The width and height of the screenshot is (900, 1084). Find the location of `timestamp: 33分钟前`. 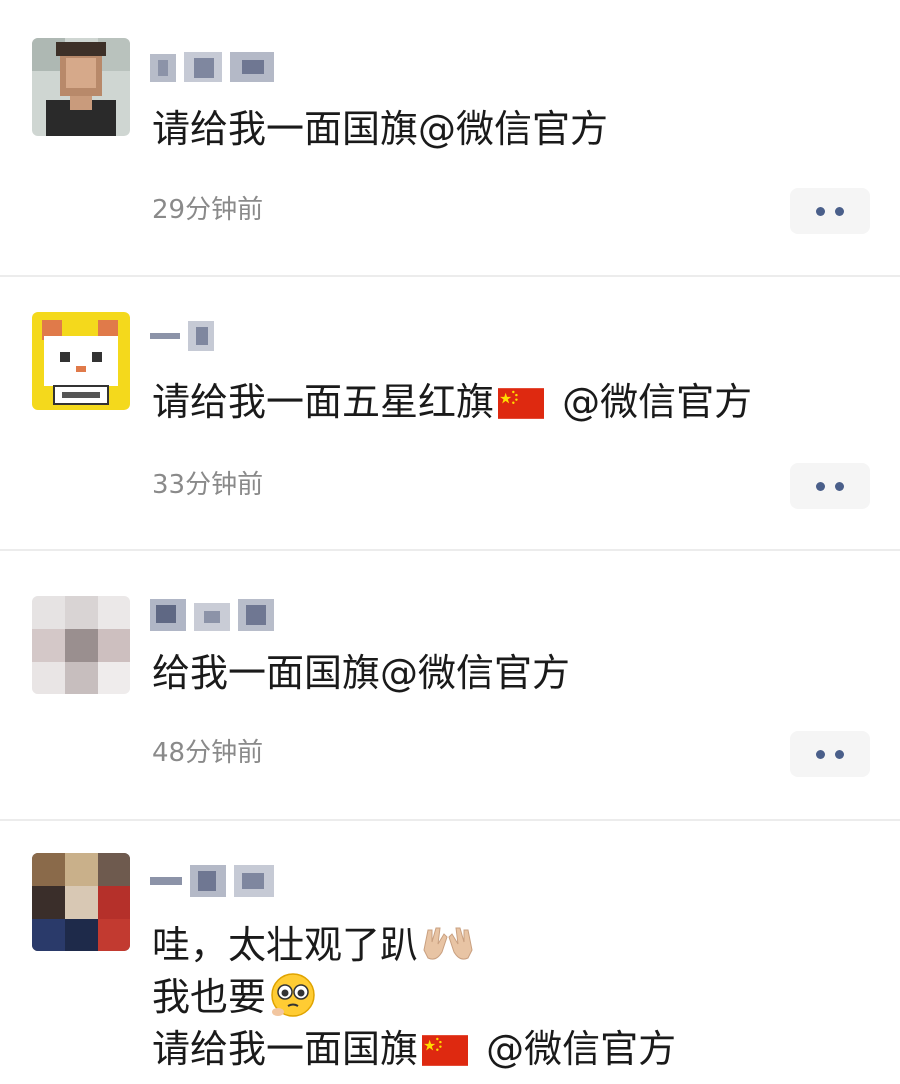

timestamp: 33分钟前 is located at coordinates (208, 485).